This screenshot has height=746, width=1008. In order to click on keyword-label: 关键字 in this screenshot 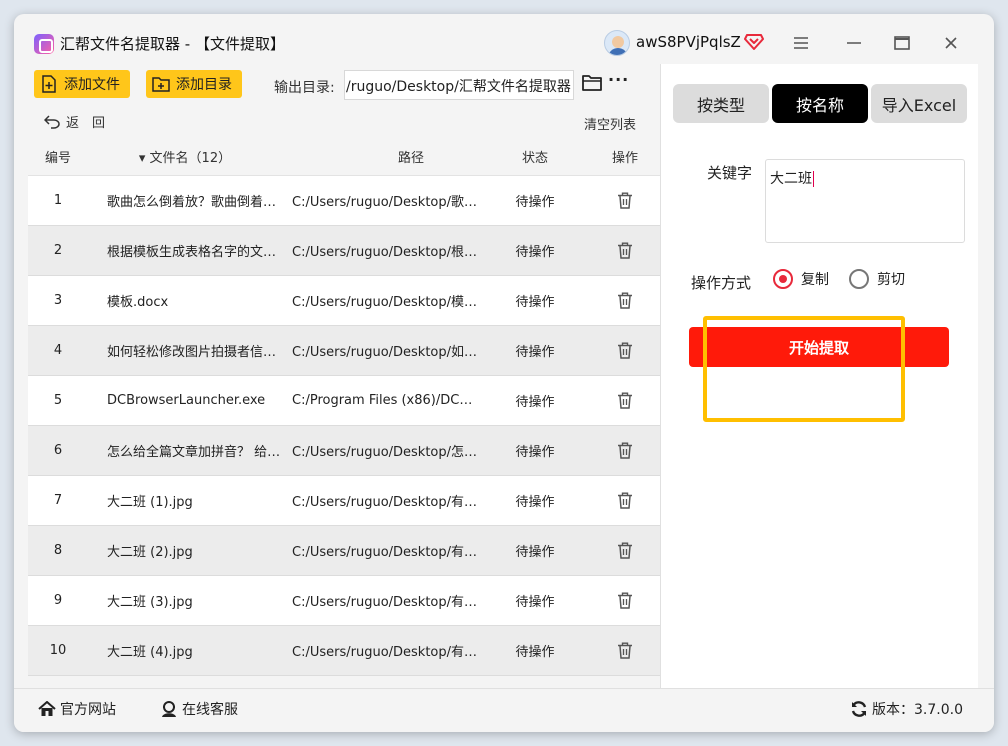, I will do `click(730, 173)`.